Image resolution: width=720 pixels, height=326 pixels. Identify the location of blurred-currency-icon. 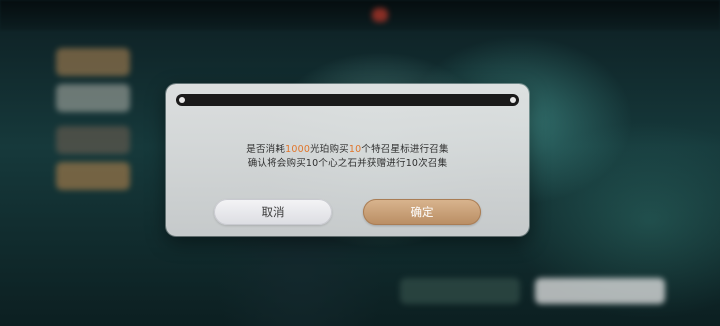
(380, 15).